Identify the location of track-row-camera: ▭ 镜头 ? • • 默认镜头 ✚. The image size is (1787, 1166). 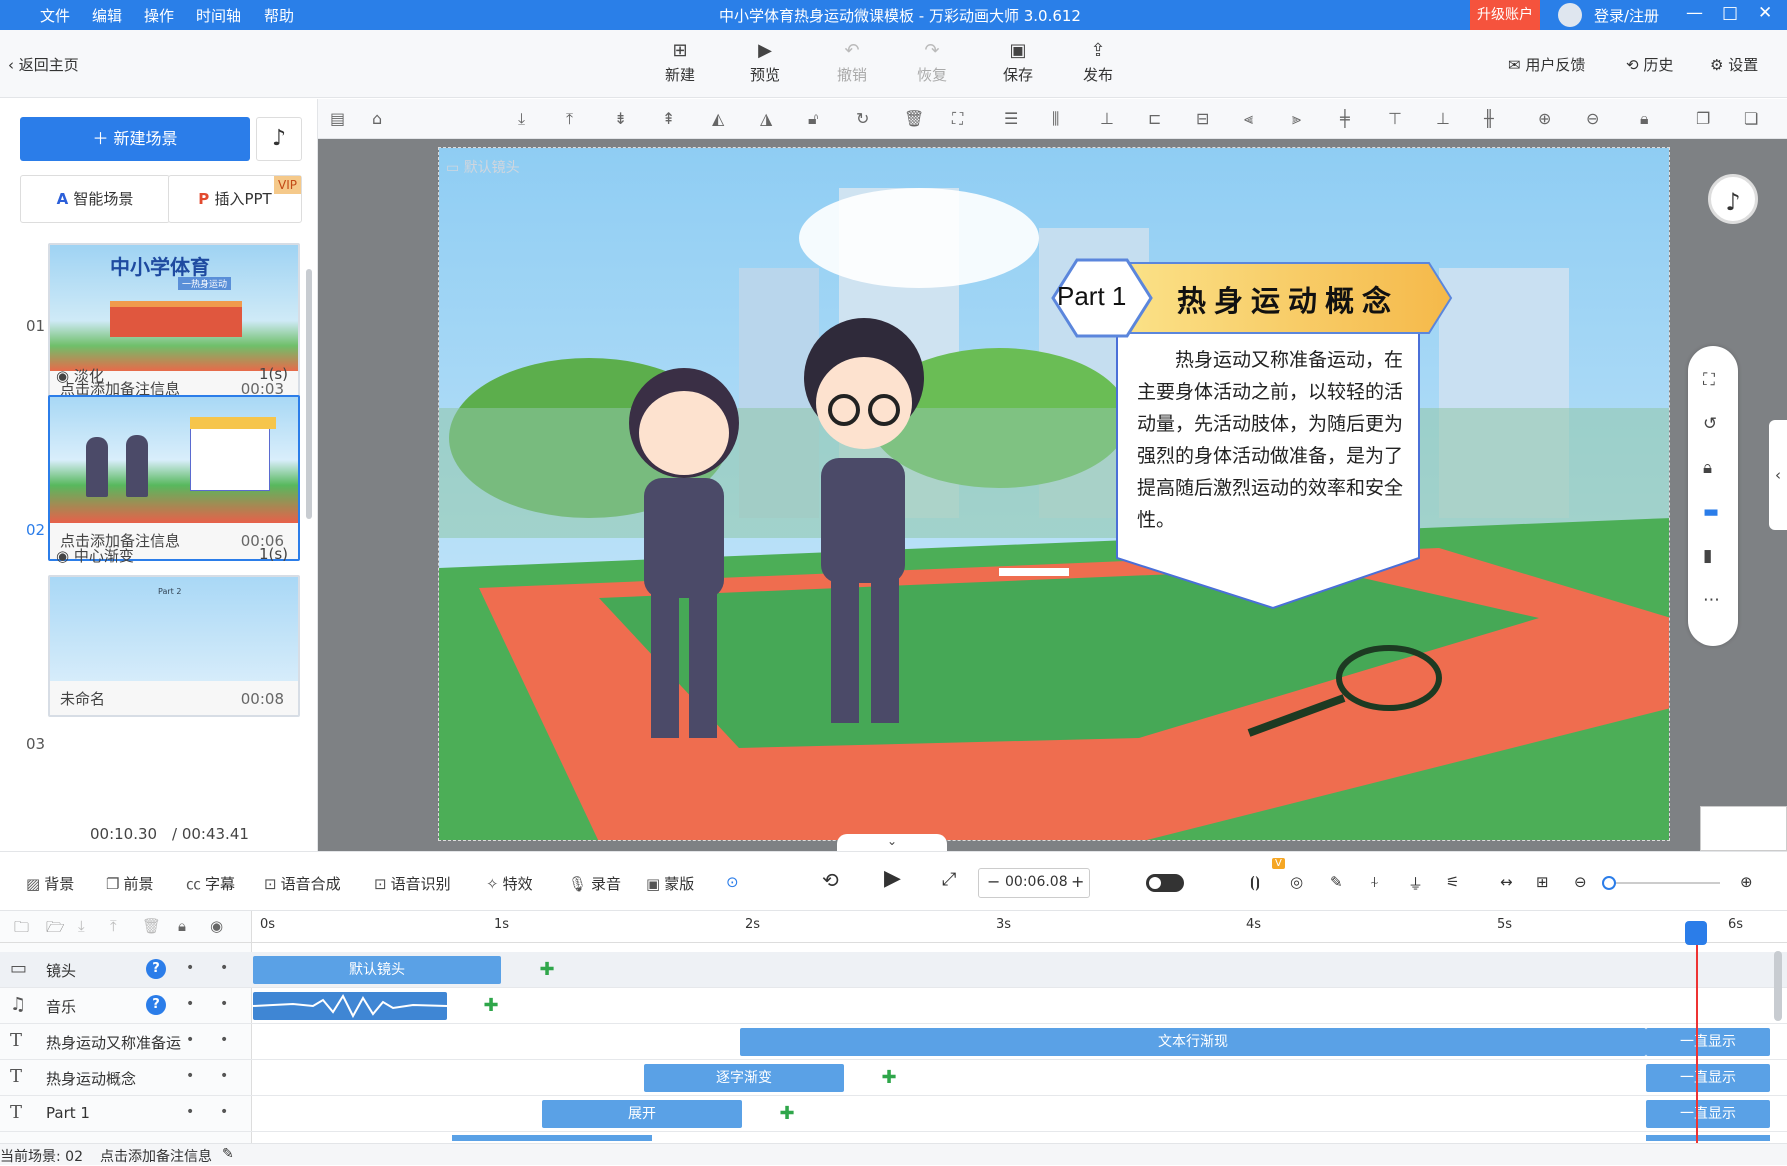
(893, 970).